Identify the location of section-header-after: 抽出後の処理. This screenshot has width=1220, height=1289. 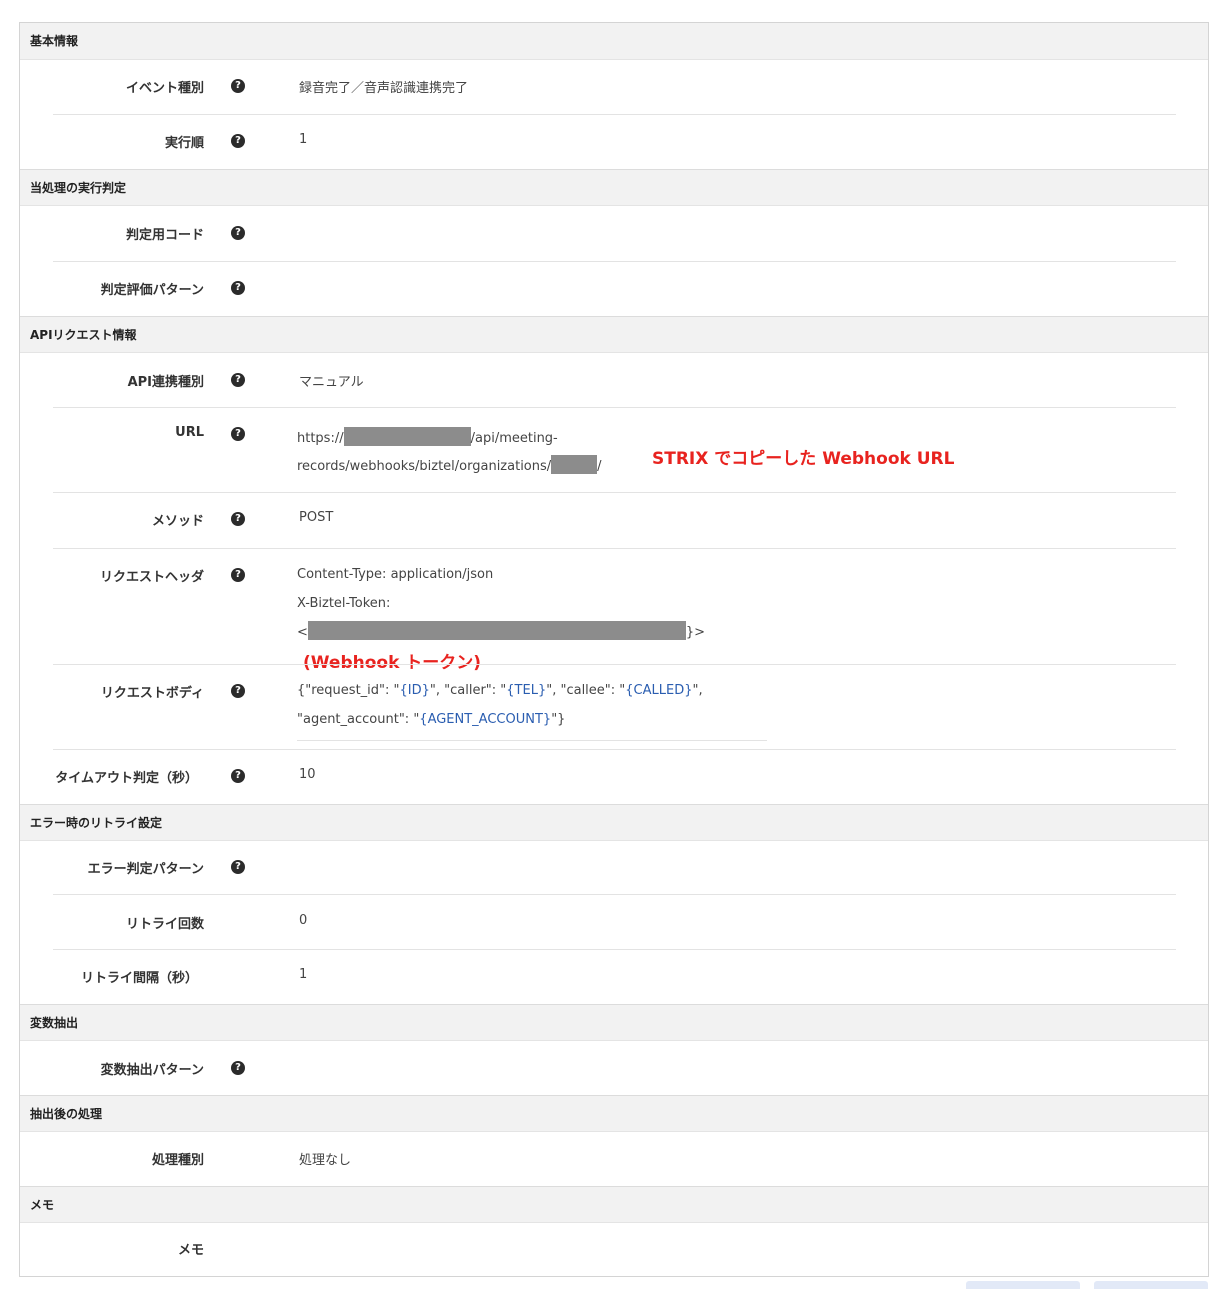
(614, 1113).